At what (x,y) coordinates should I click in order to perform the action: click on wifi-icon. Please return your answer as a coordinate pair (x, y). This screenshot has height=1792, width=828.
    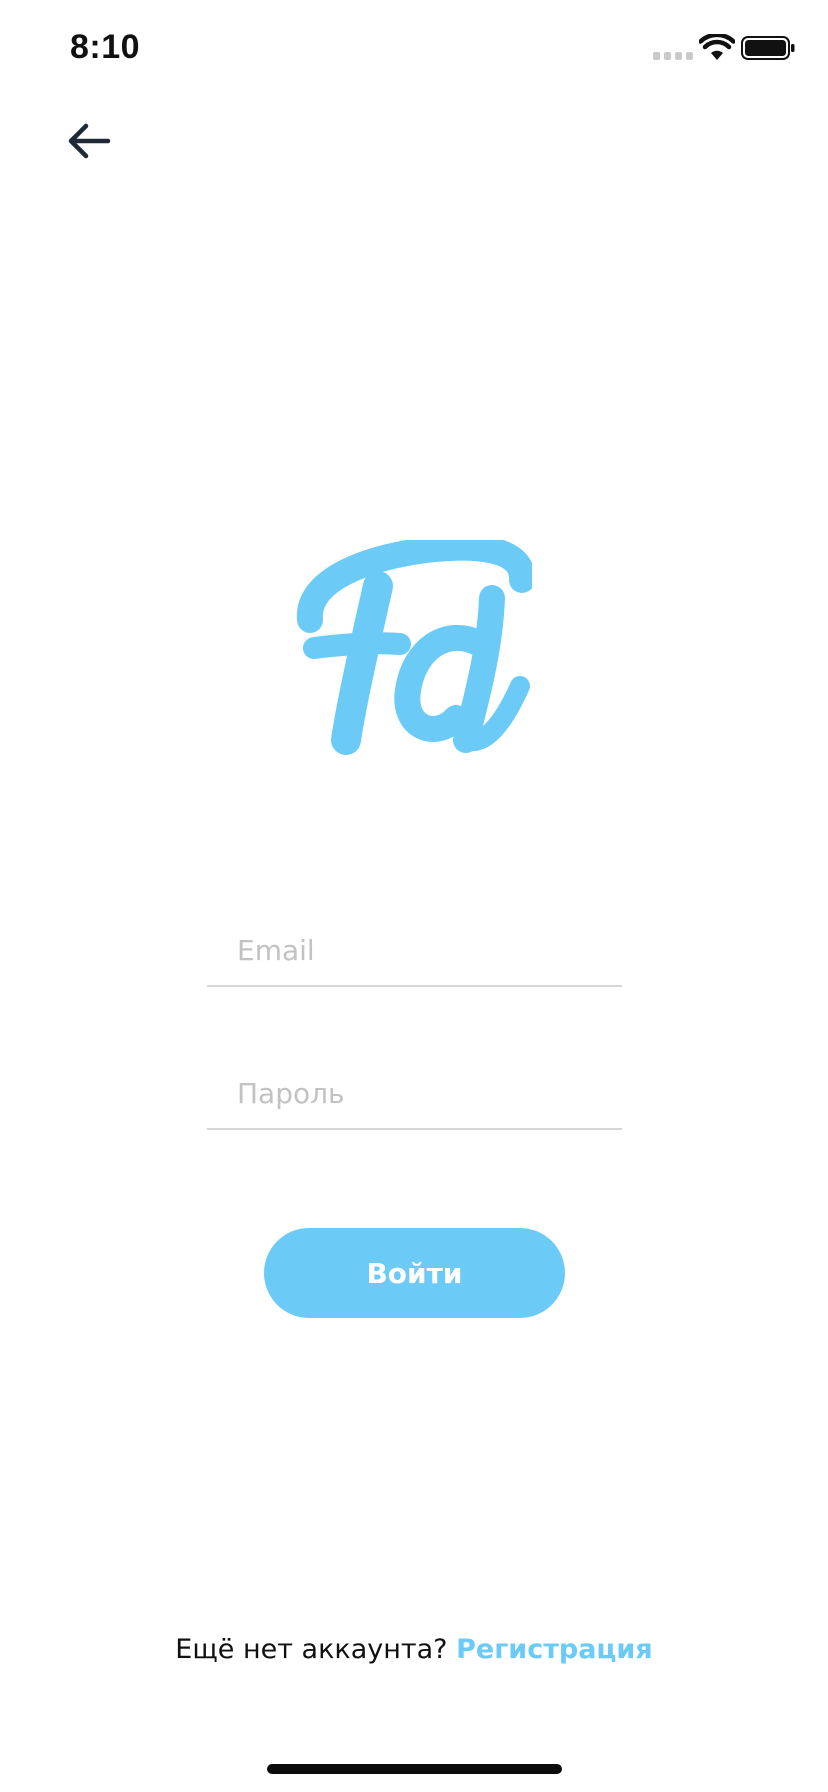
    Looking at the image, I should click on (717, 47).